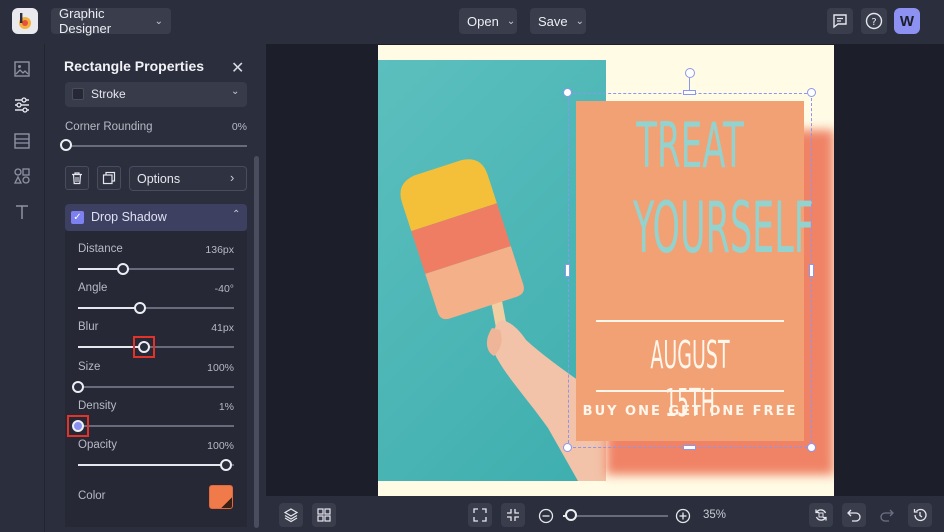 This screenshot has width=944, height=532. I want to click on zoom-value: 35%, so click(715, 515).